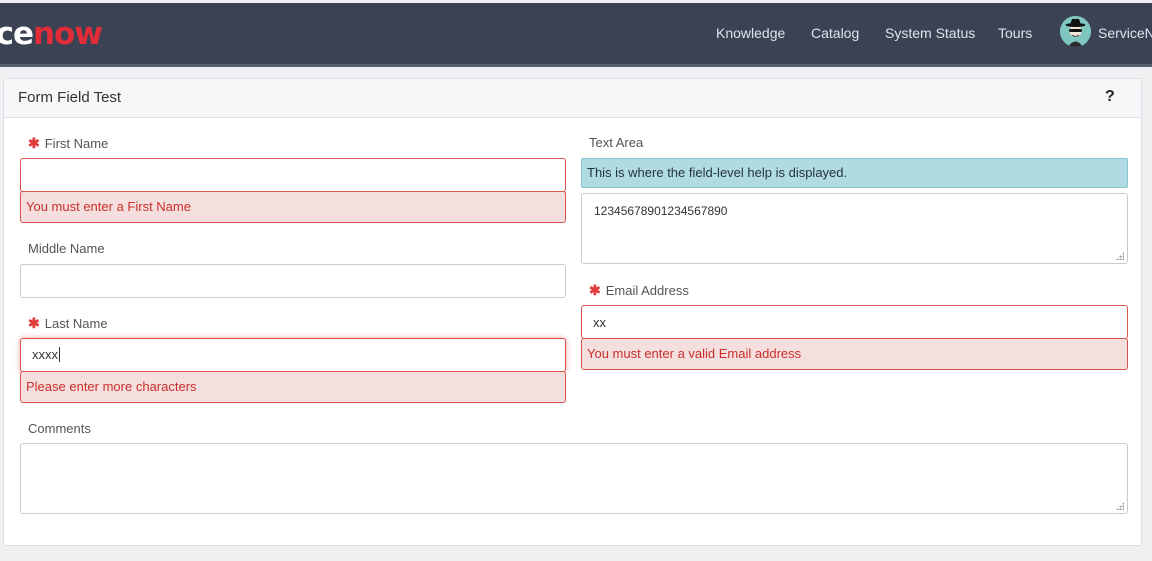  I want to click on email-input, so click(854, 322).